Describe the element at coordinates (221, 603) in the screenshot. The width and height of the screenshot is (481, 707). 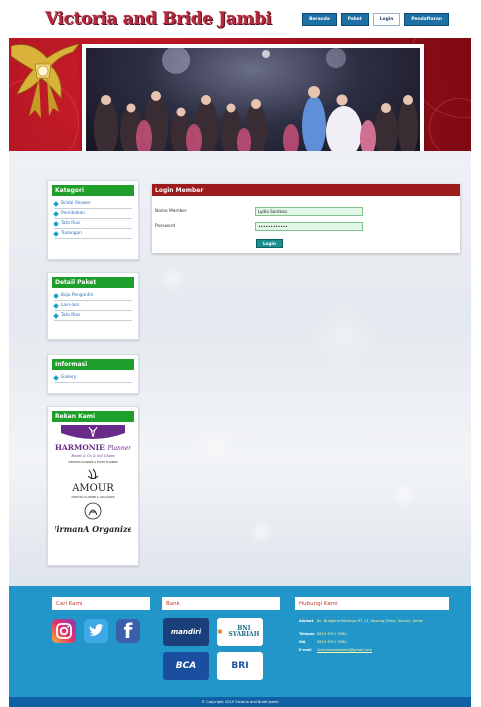
I see `bank-title: Bank` at that location.